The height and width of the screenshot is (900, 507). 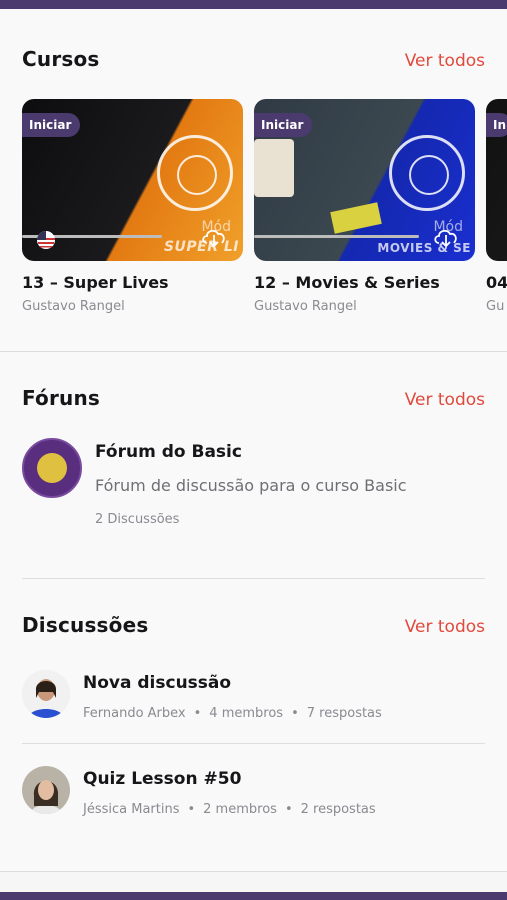 What do you see at coordinates (356, 218) in the screenshot?
I see `3d-glasses-graphic` at bounding box center [356, 218].